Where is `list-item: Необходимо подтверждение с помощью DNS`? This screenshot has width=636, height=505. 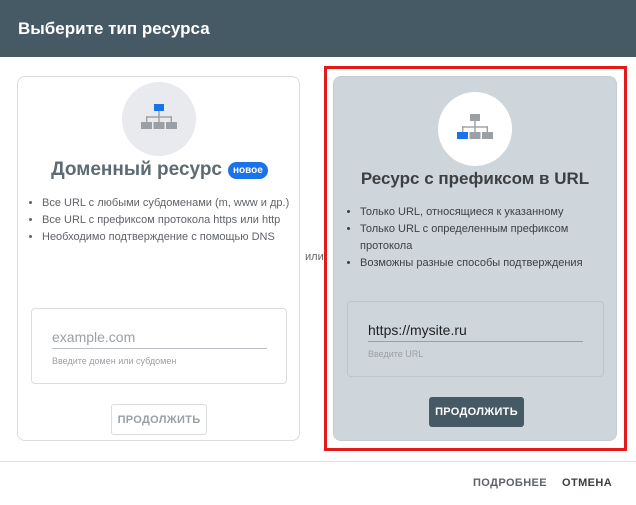 list-item: Необходимо подтверждение с помощью DNS is located at coordinates (167, 237).